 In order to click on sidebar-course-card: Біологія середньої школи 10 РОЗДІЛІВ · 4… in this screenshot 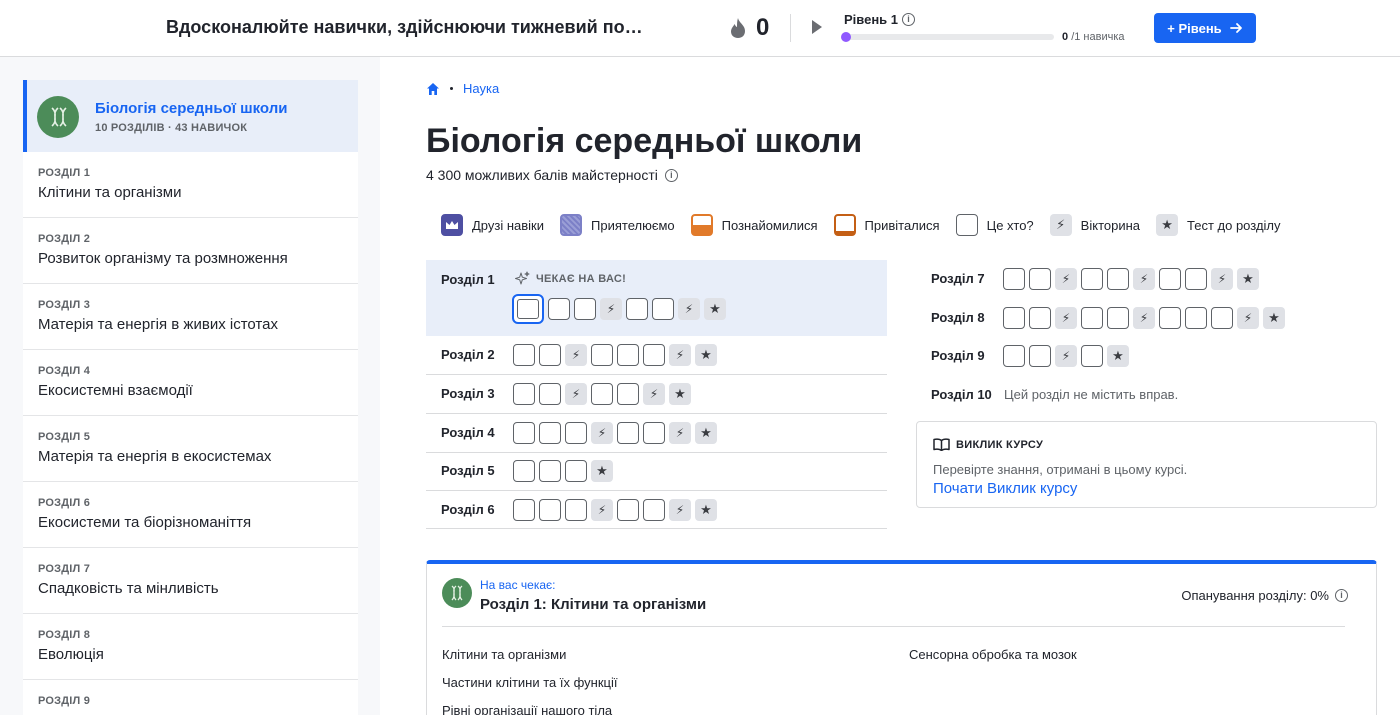, I will do `click(190, 116)`.